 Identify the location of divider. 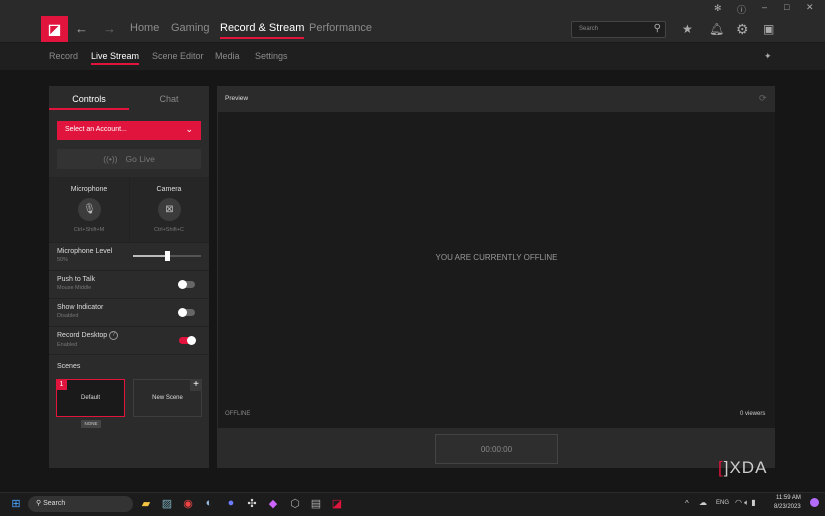
(129, 354).